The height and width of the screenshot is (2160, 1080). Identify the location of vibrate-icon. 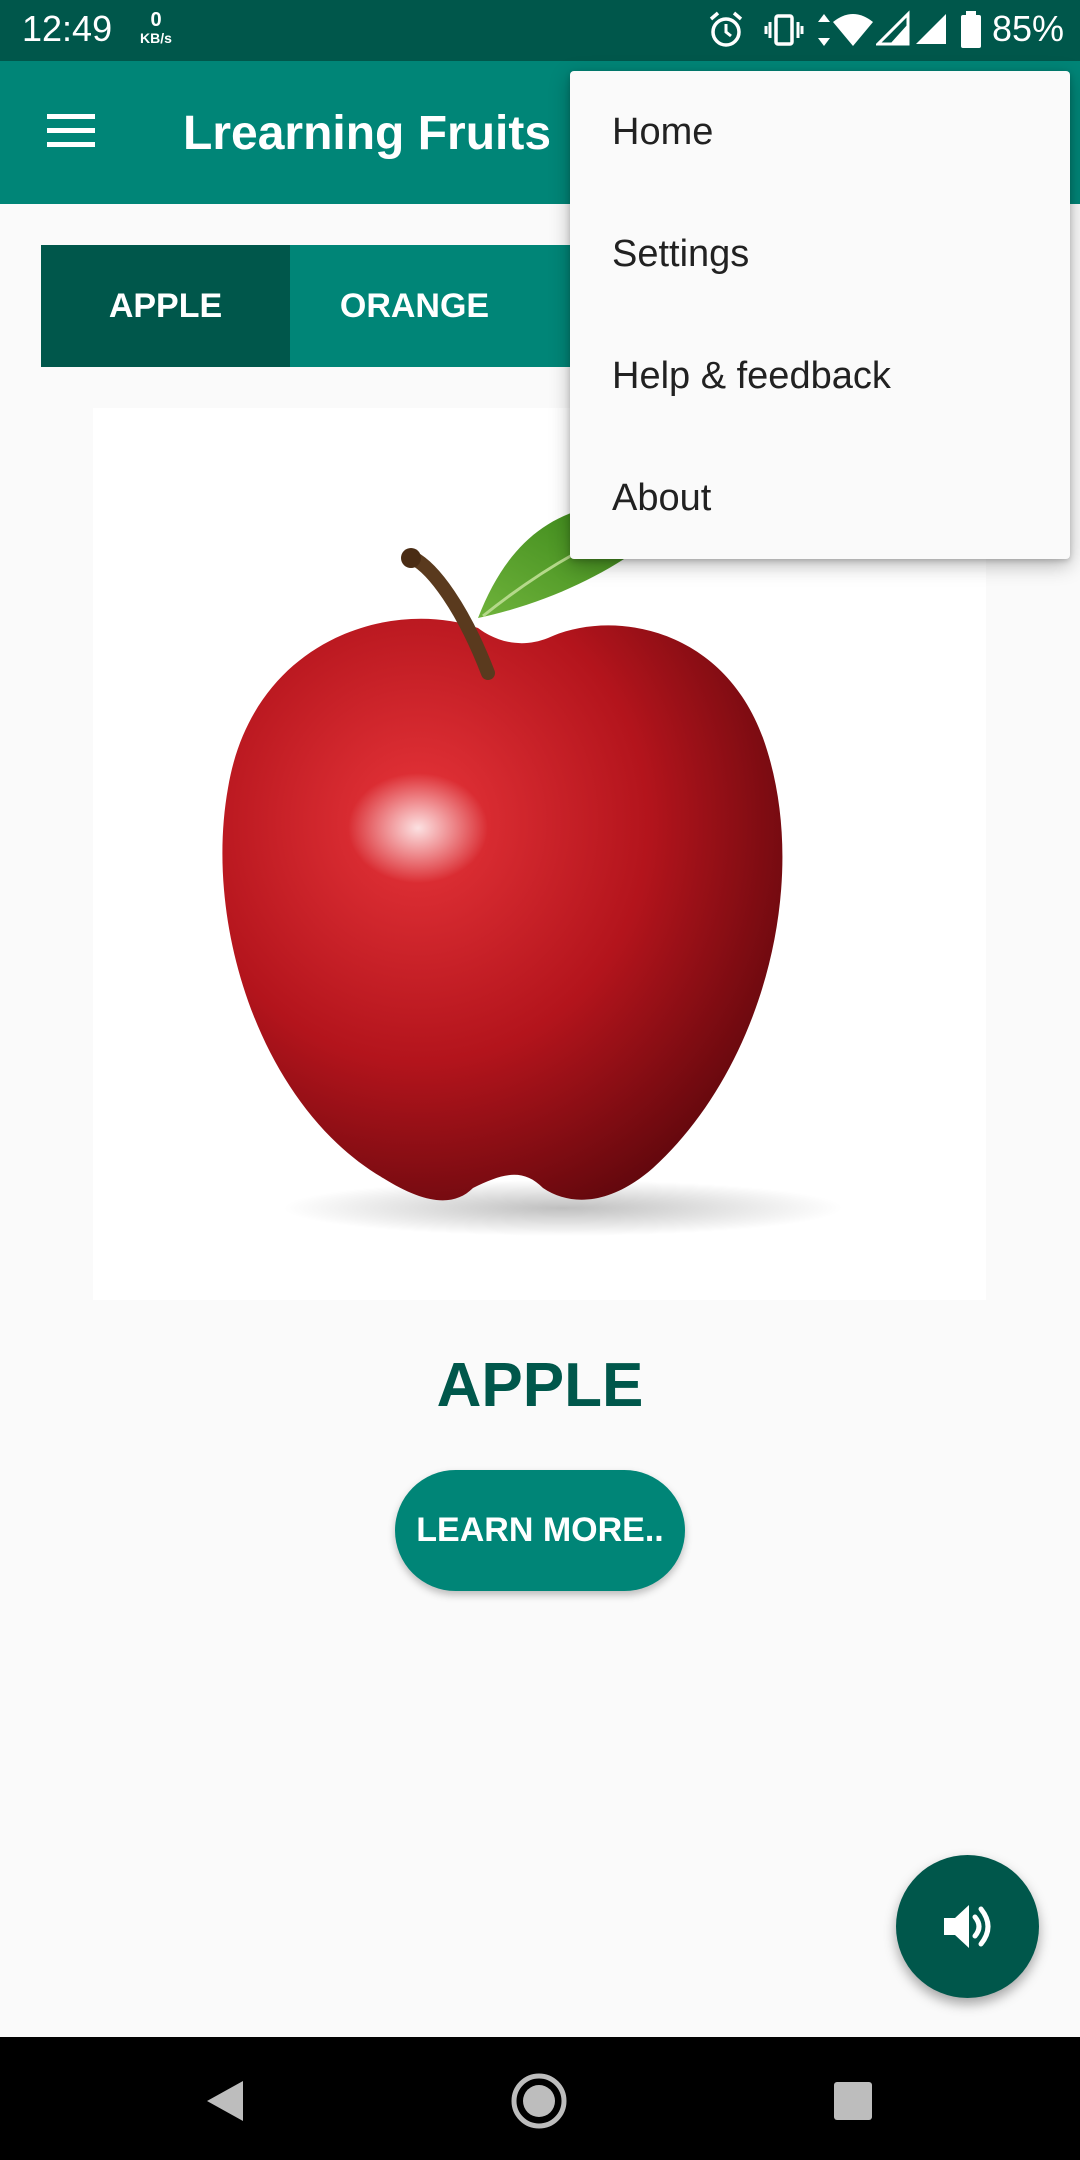
(784, 30).